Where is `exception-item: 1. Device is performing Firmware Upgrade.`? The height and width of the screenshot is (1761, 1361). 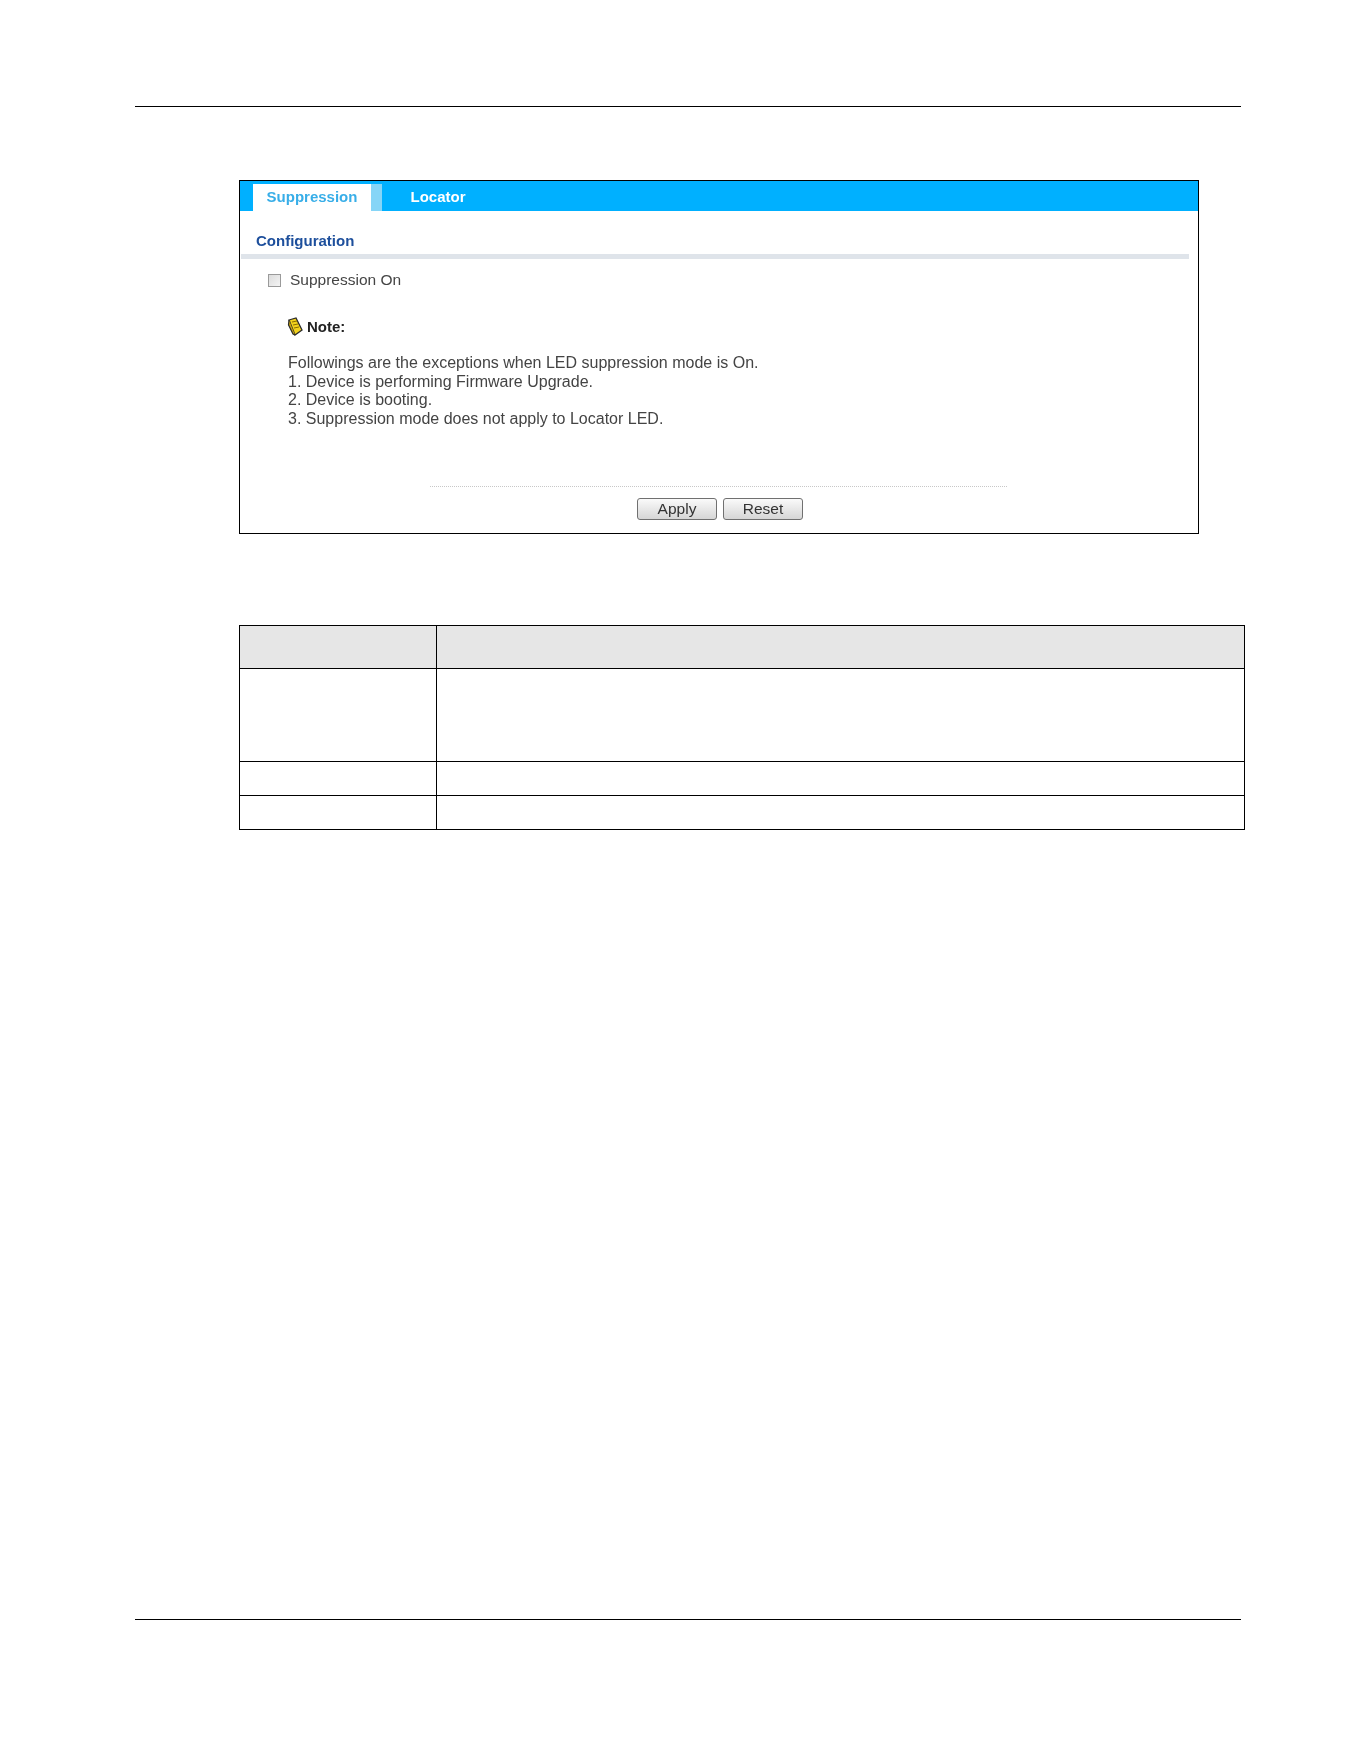
exception-item: 1. Device is performing Firmware Upgrade. is located at coordinates (440, 381).